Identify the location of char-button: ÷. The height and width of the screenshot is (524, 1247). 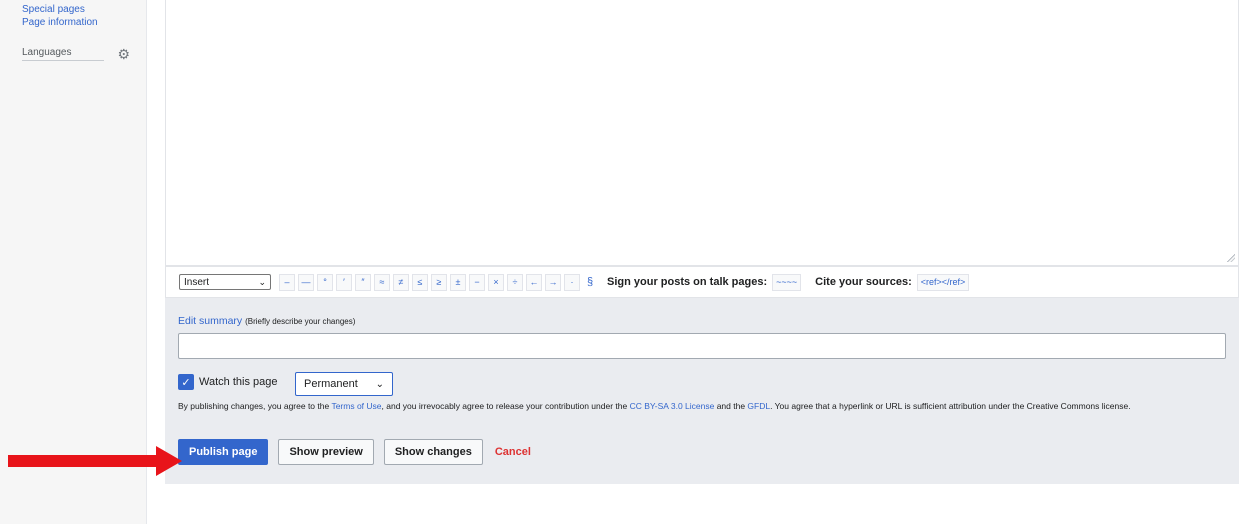
(515, 282).